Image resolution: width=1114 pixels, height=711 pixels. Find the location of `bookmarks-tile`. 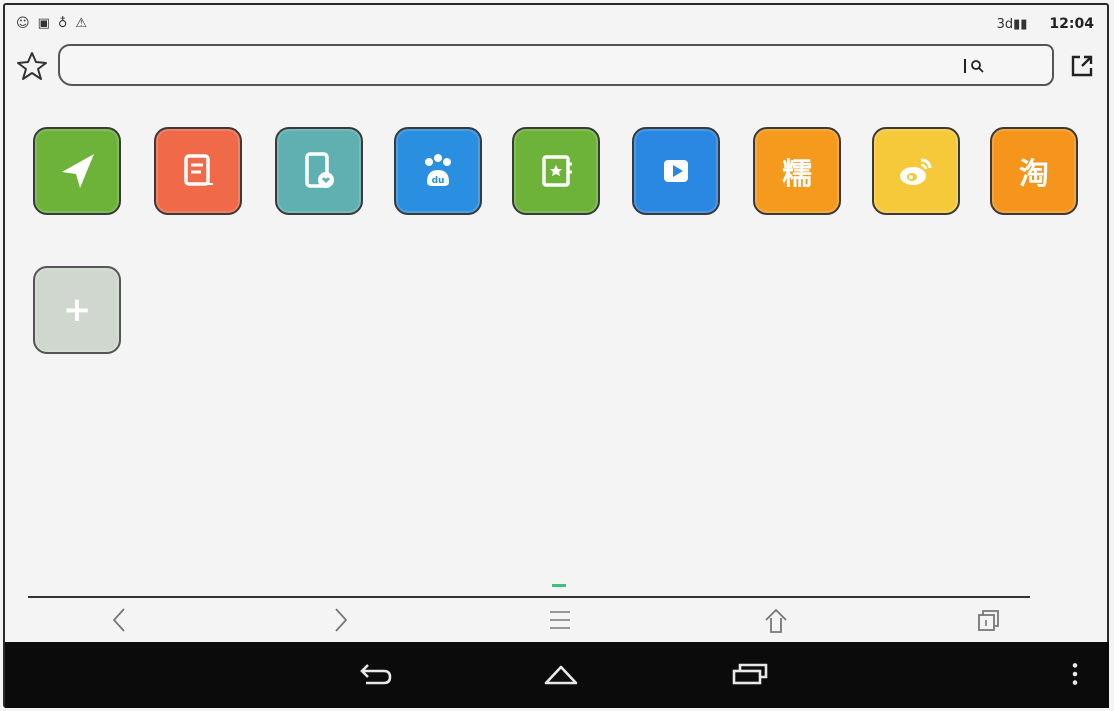

bookmarks-tile is located at coordinates (556, 171).